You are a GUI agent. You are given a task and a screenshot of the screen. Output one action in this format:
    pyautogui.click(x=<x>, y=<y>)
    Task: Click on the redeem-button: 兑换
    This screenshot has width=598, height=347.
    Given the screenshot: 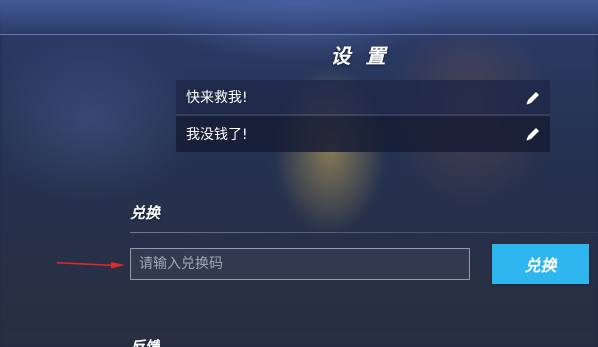 What is the action you would take?
    pyautogui.click(x=540, y=264)
    